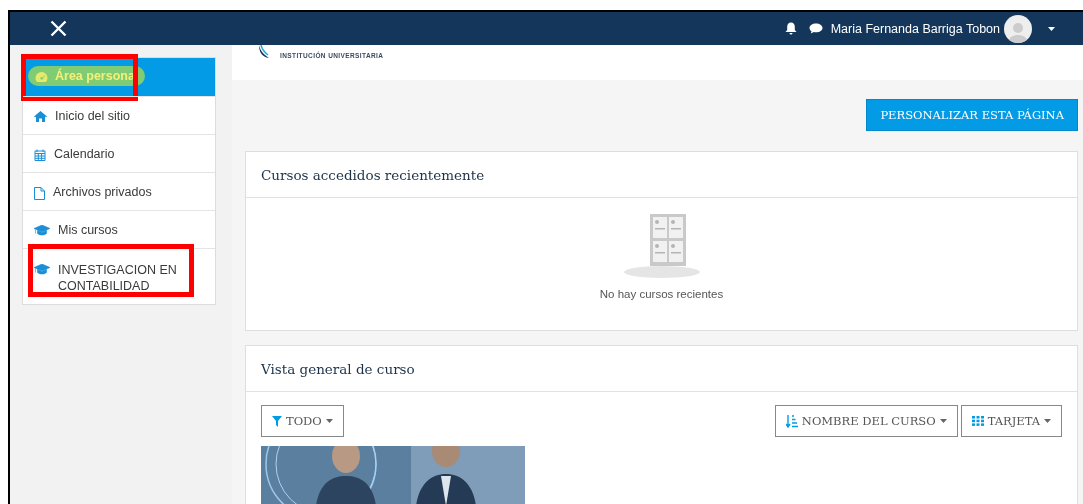 Image resolution: width=1083 pixels, height=504 pixels. Describe the element at coordinates (661, 246) in the screenshot. I see `empty-courses-icon` at that location.